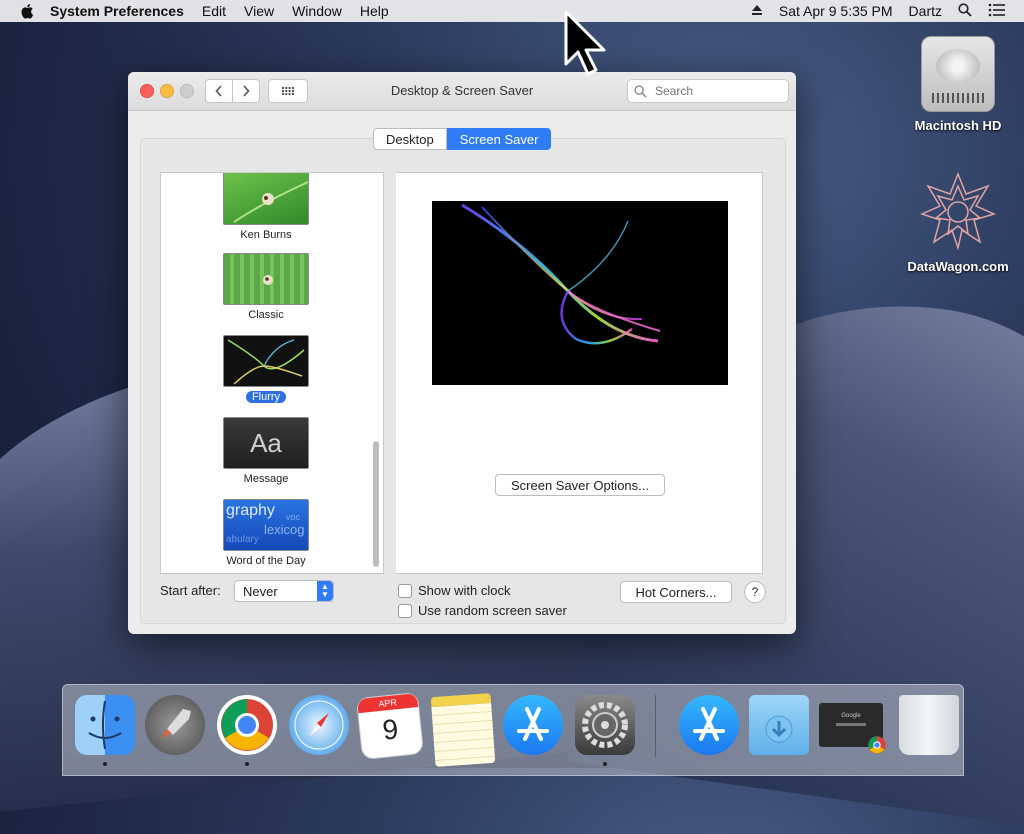 The image size is (1024, 834). I want to click on dock-chrome-icon, so click(247, 725).